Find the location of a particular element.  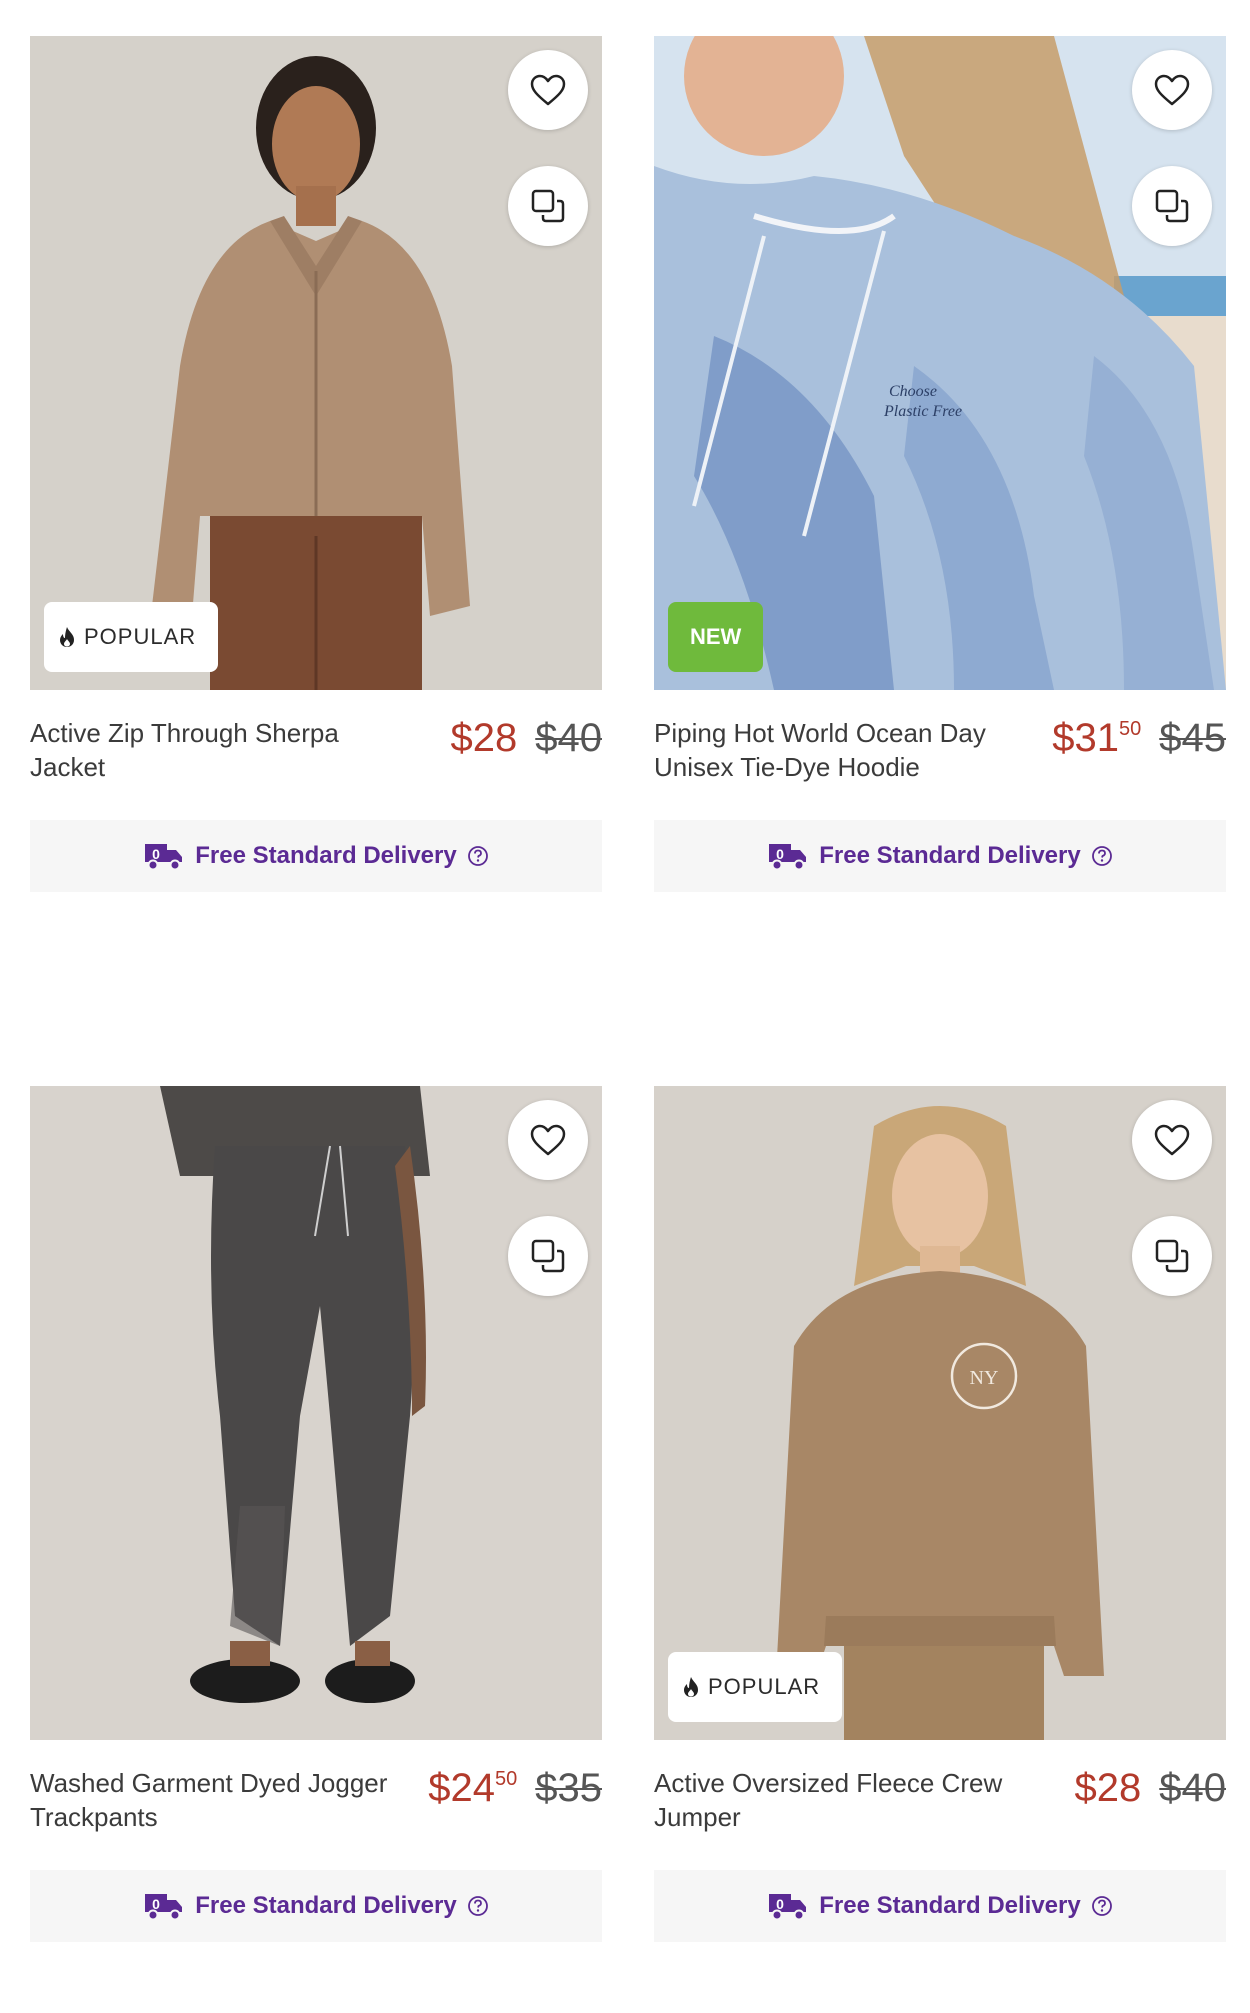

product-image is located at coordinates (316, 1413).